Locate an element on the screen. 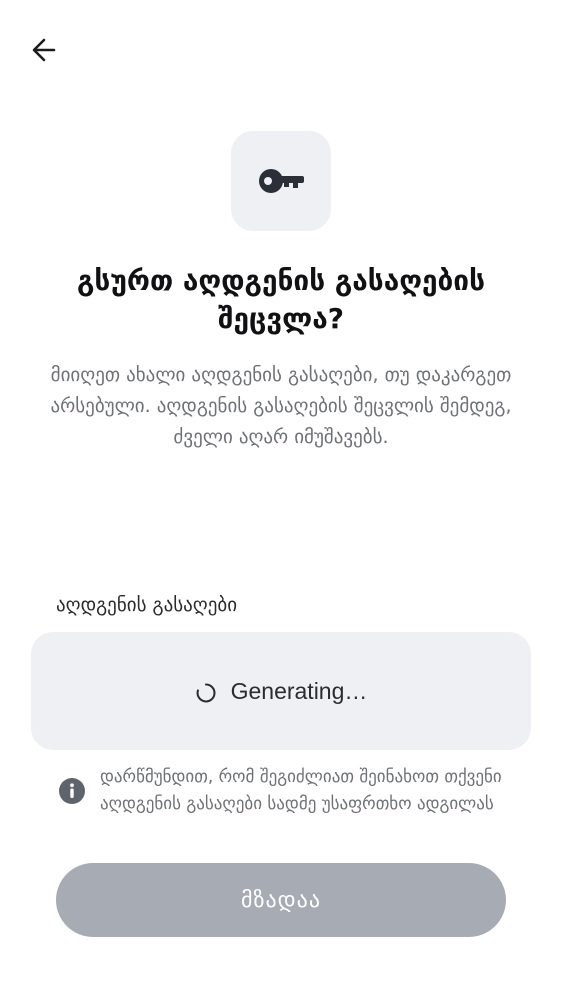 This screenshot has height=1000, width=562. page-title: გსურთ აღდგენის გასაღების შეცვლა? is located at coordinates (281, 299).